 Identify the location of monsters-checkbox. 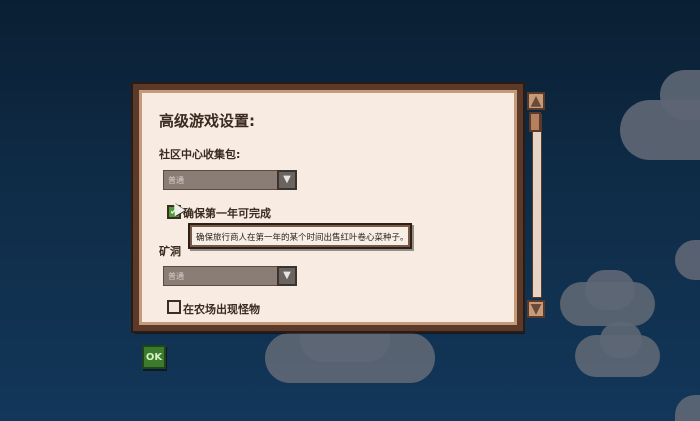
(174, 307).